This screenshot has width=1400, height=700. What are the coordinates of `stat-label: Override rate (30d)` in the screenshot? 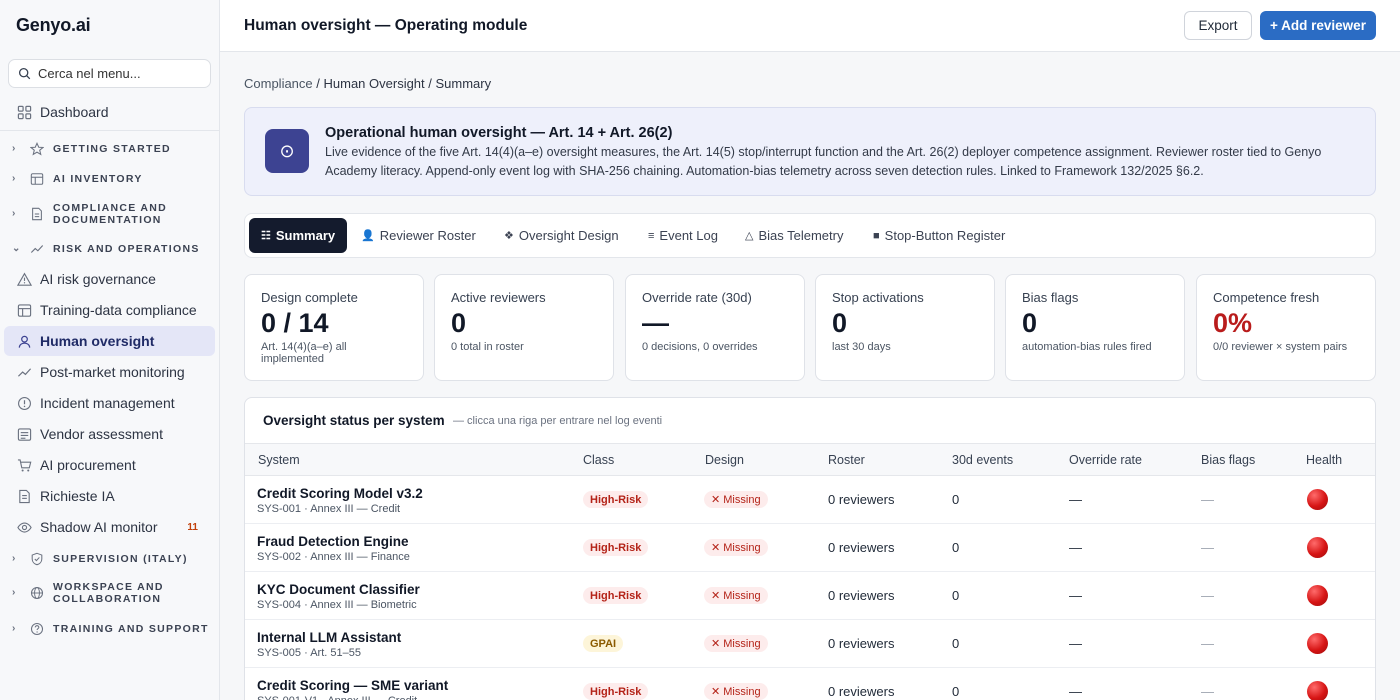 It's located at (697, 297).